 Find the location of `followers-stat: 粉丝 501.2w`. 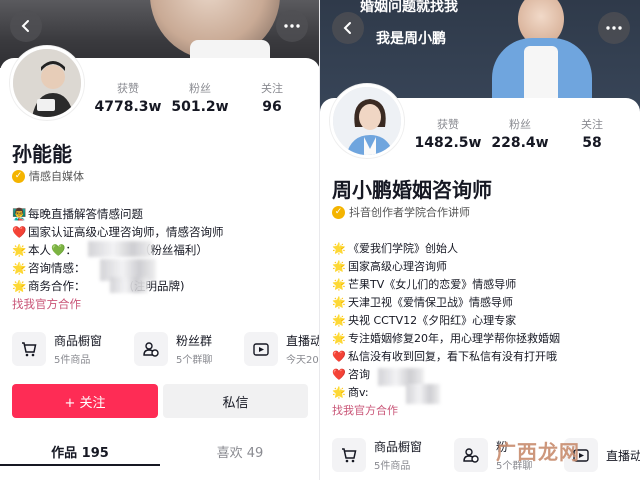

followers-stat: 粉丝 501.2w is located at coordinates (200, 97).